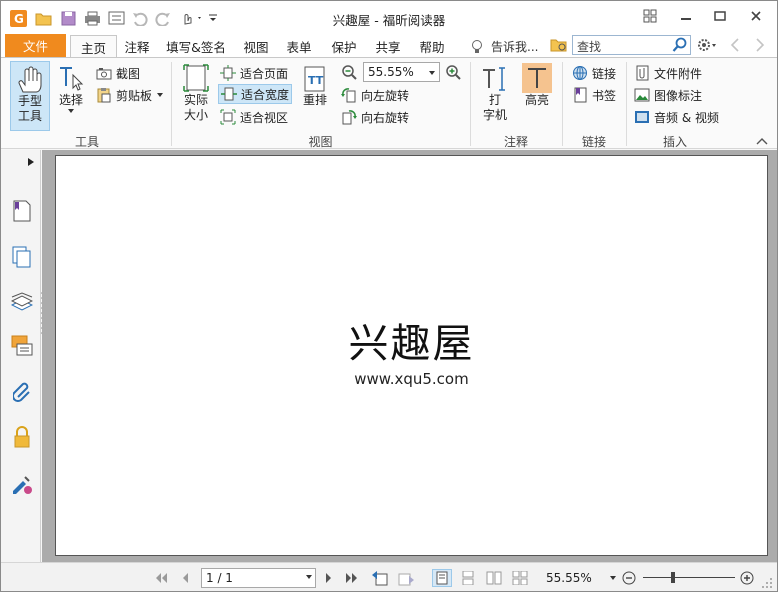 This screenshot has width=778, height=592. I want to click on comment-group-label: 注释, so click(515, 142).